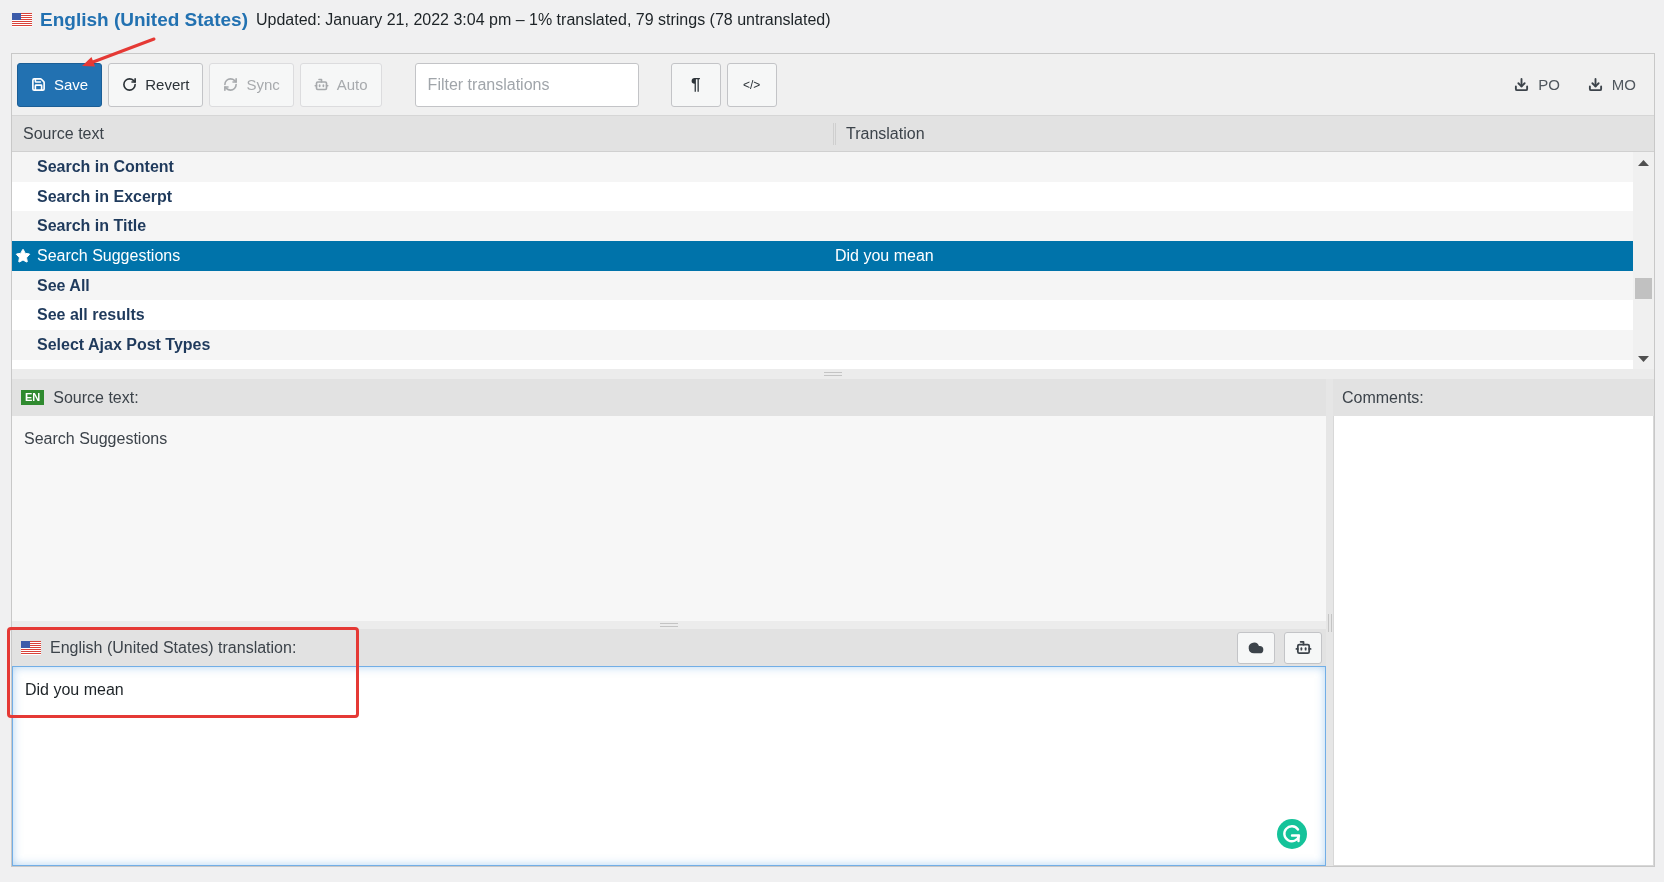  I want to click on toolbar-button: Revert, so click(156, 84).